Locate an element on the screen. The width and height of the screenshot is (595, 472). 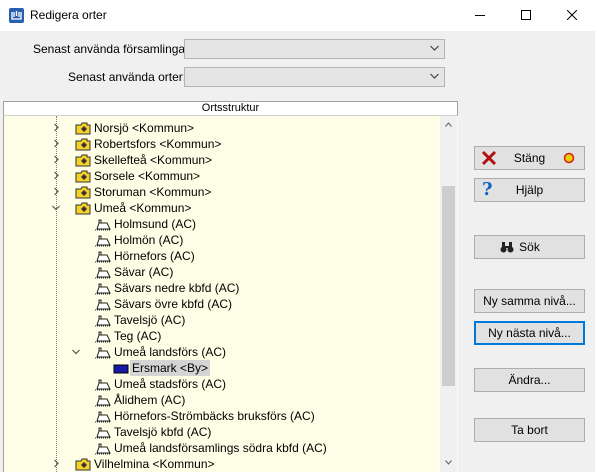
recent-places-select is located at coordinates (314, 77).